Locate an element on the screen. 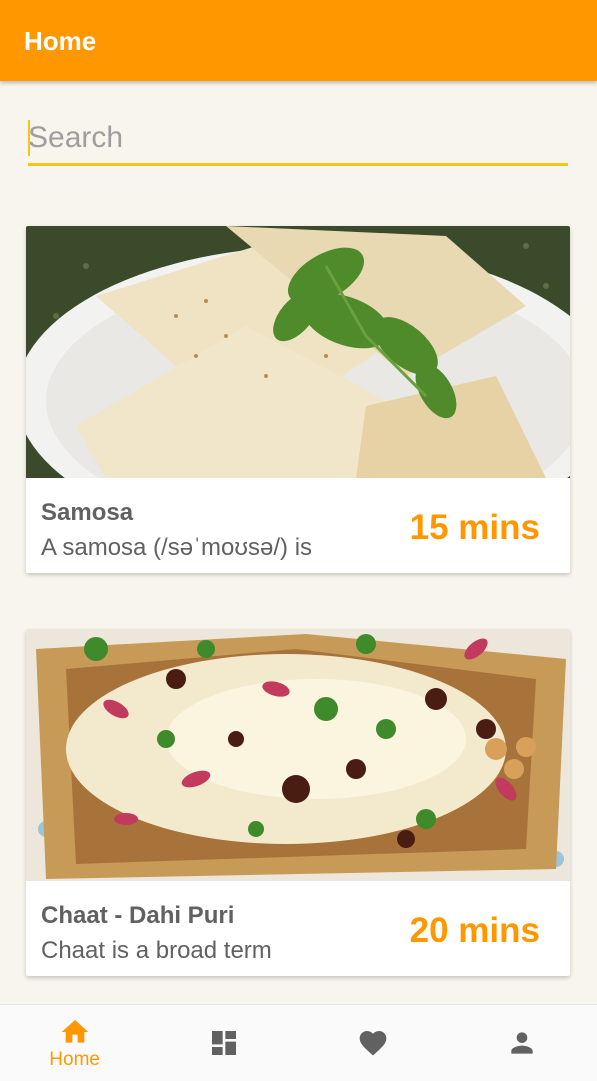 This screenshot has height=1081, width=597. text-cursor is located at coordinates (29, 138).